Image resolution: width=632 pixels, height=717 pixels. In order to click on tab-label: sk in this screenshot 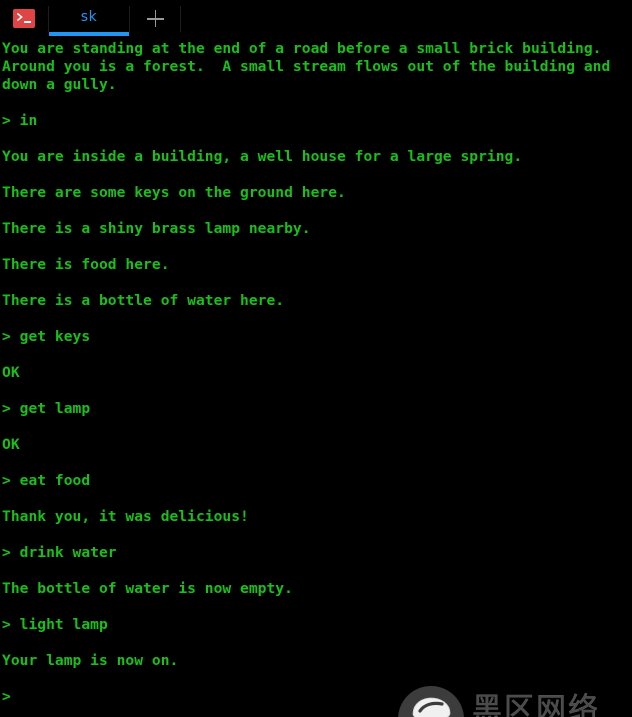, I will do `click(89, 16)`.